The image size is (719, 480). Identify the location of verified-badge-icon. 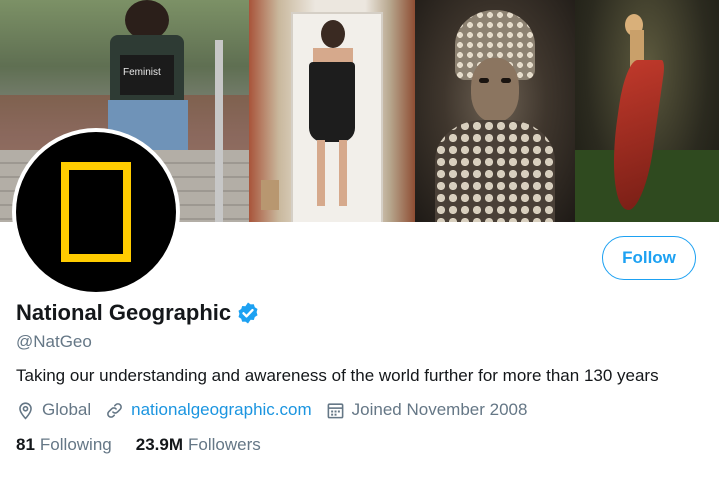
(248, 313).